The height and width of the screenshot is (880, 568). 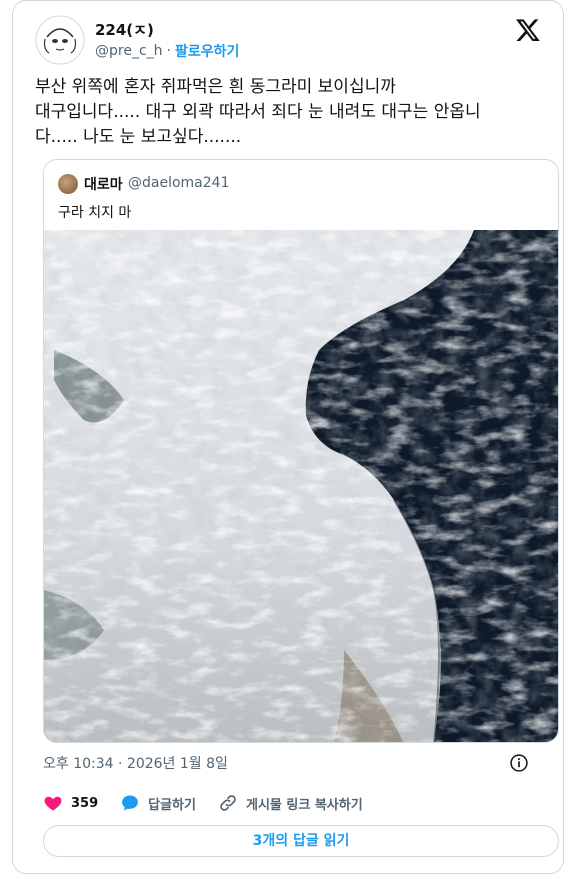 What do you see at coordinates (135, 763) in the screenshot?
I see `tweet-timestamp: 오후 10:34 · 2026년 1월 8일` at bounding box center [135, 763].